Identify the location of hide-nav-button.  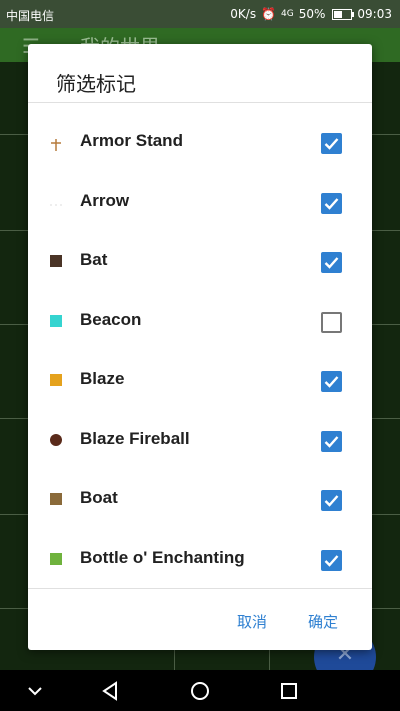
(35, 691).